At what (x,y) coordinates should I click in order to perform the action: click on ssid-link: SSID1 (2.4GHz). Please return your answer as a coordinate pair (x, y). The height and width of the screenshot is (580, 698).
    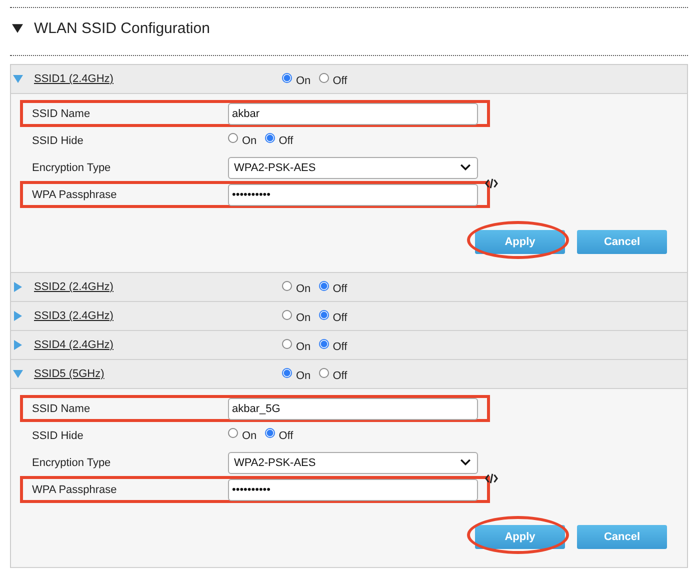
    Looking at the image, I should click on (158, 79).